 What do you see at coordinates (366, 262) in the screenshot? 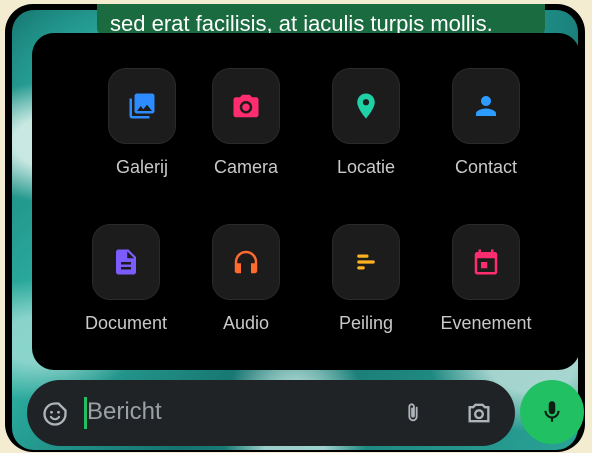
I see `poll-icon` at bounding box center [366, 262].